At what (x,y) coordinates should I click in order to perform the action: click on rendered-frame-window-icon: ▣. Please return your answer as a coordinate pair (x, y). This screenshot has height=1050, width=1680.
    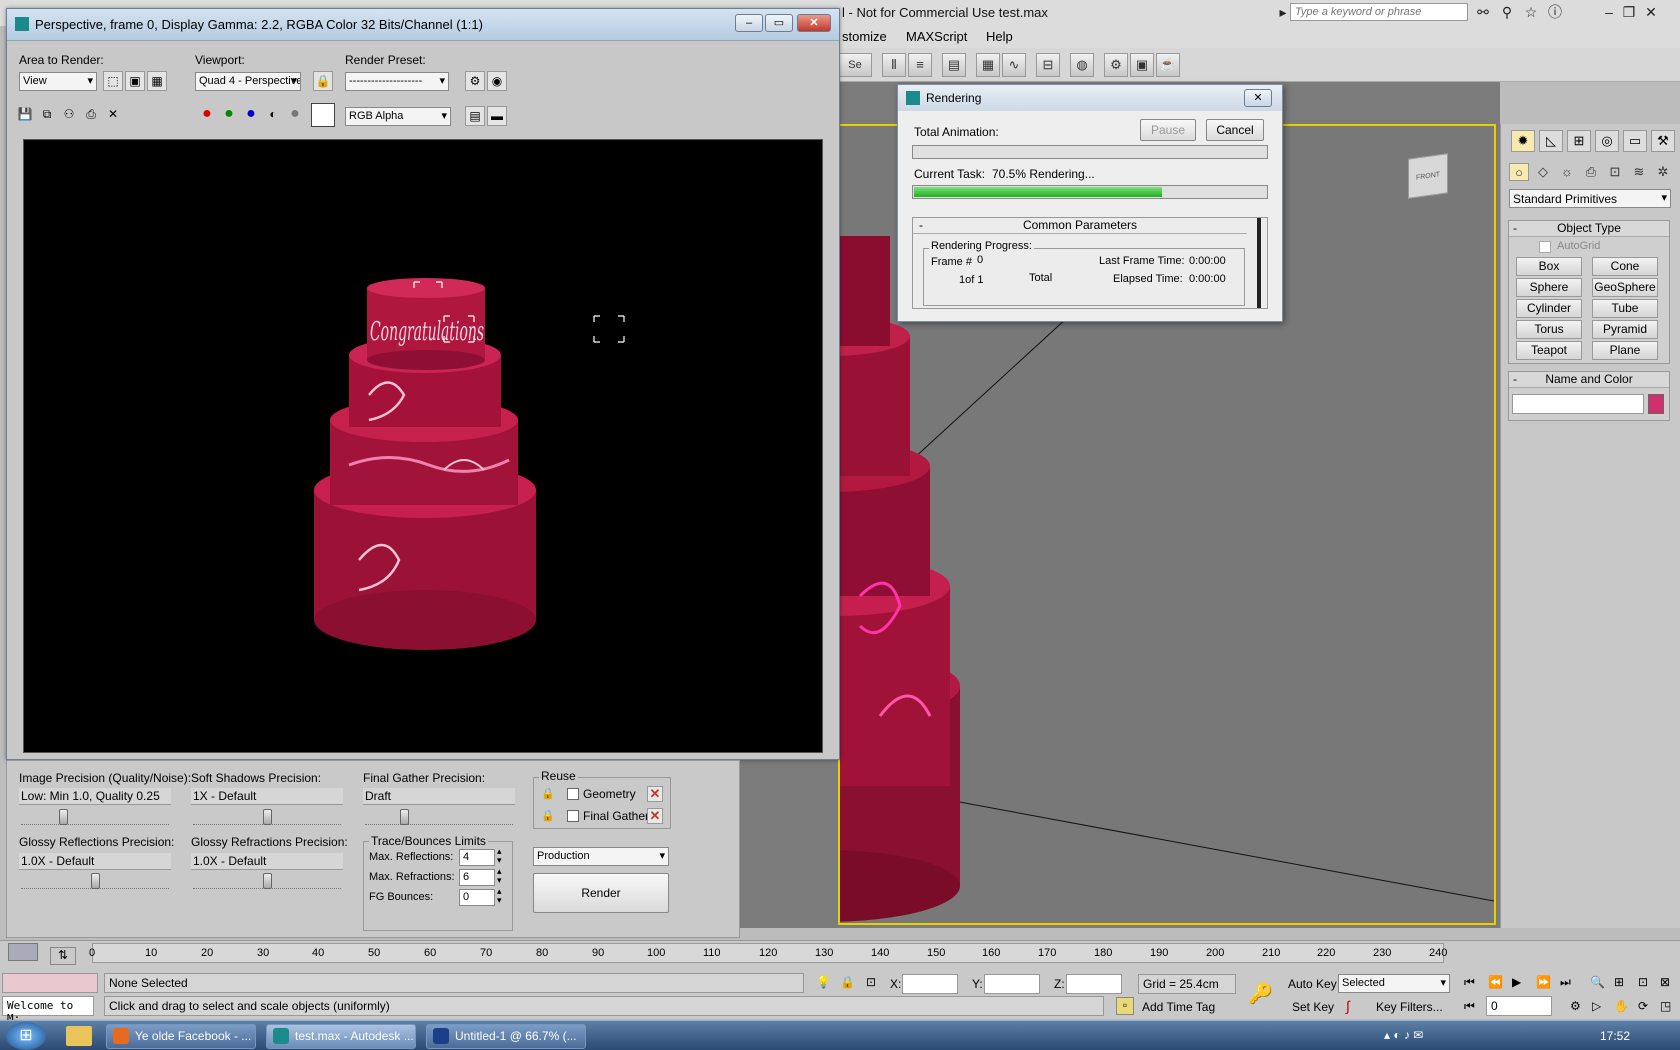
    Looking at the image, I should click on (1142, 65).